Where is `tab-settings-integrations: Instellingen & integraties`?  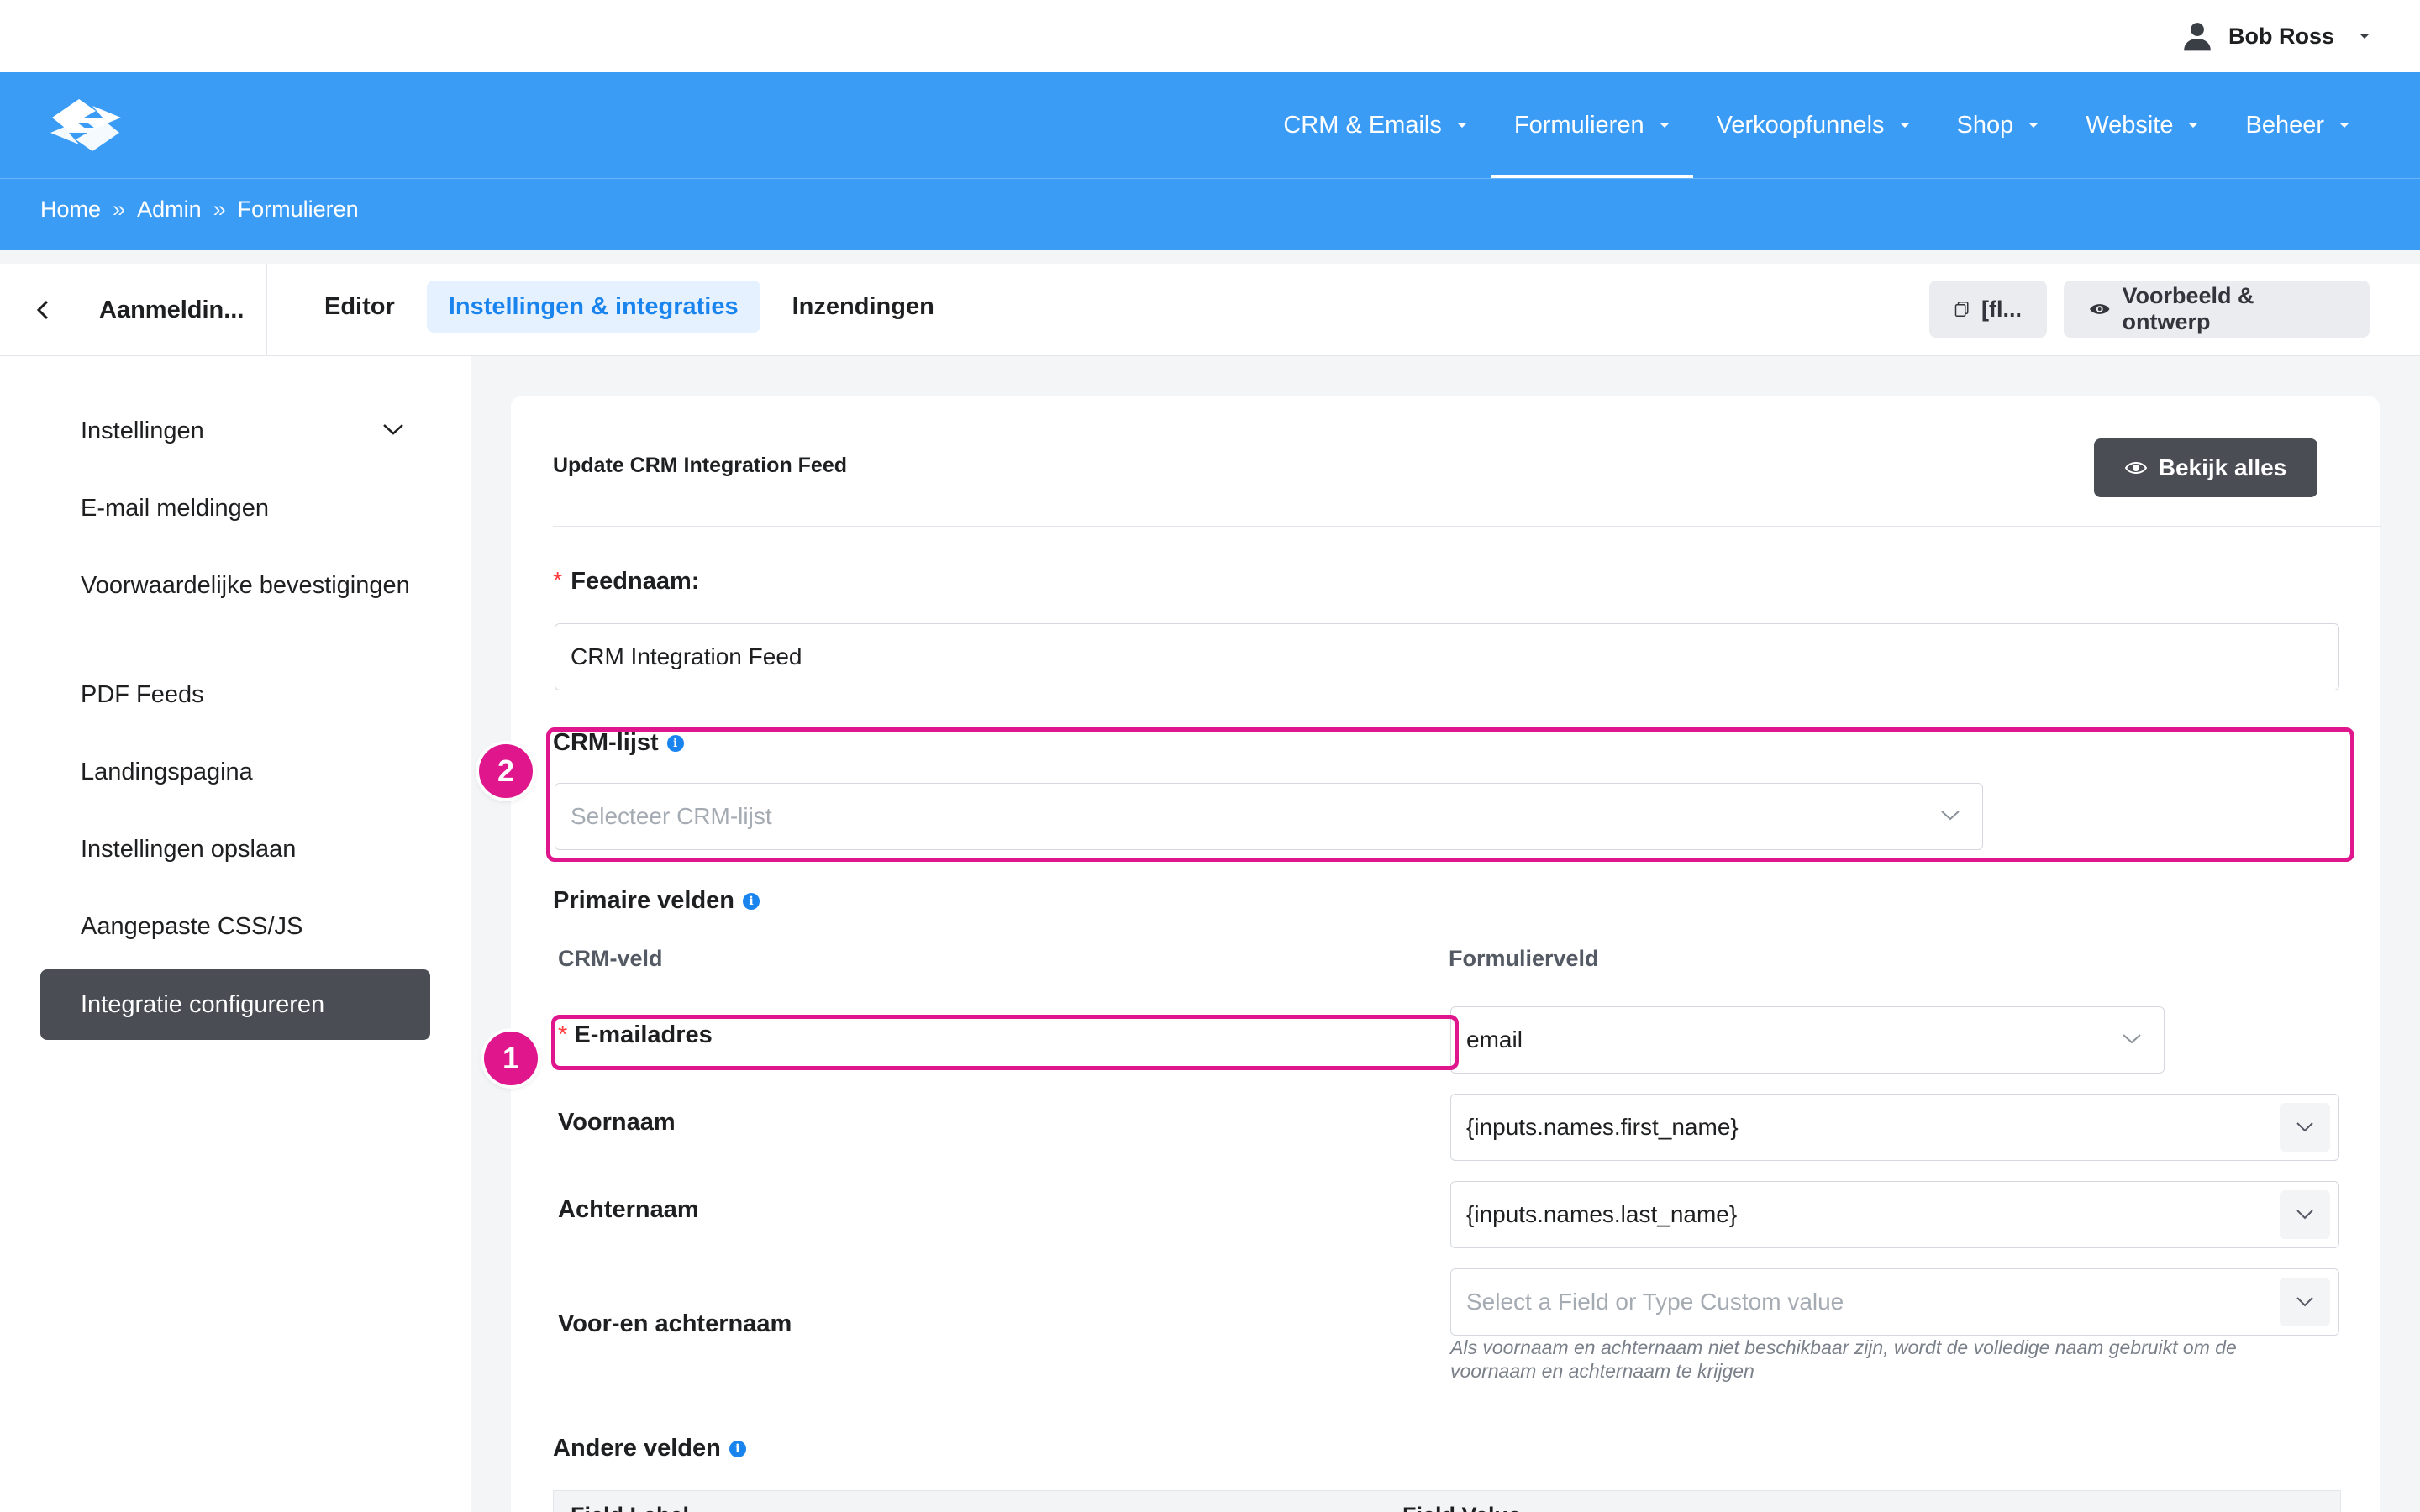
tab-settings-integrations: Instellingen & integraties is located at coordinates (593, 307).